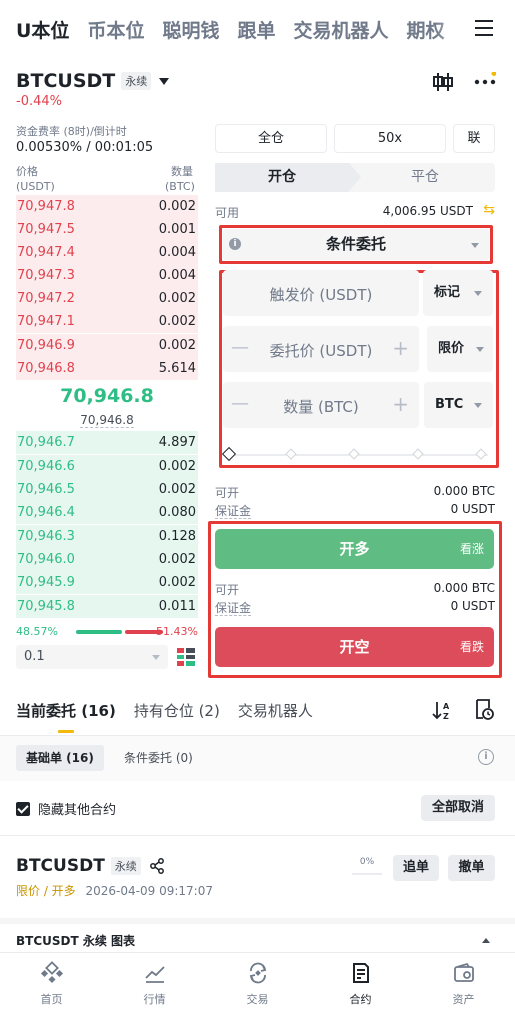  What do you see at coordinates (177, 512) in the screenshot?
I see `bid-qty: 0.080` at bounding box center [177, 512].